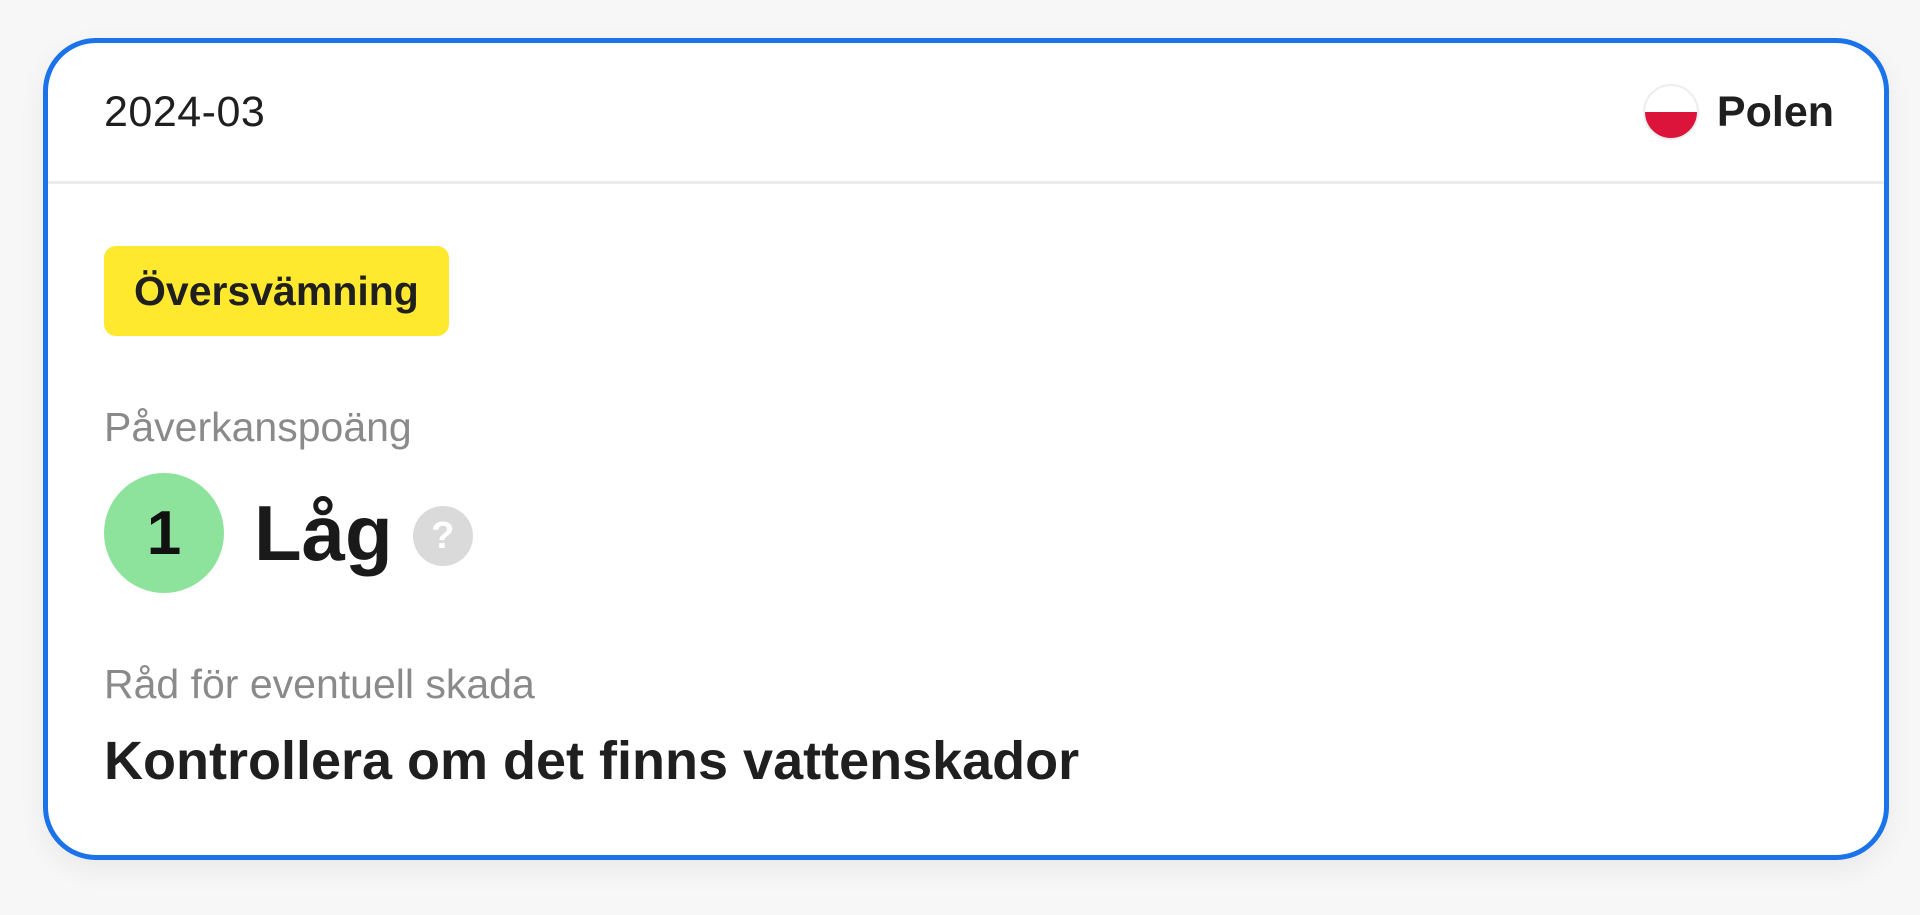 This screenshot has height=915, width=1920. I want to click on poland-flag-icon, so click(1670, 112).